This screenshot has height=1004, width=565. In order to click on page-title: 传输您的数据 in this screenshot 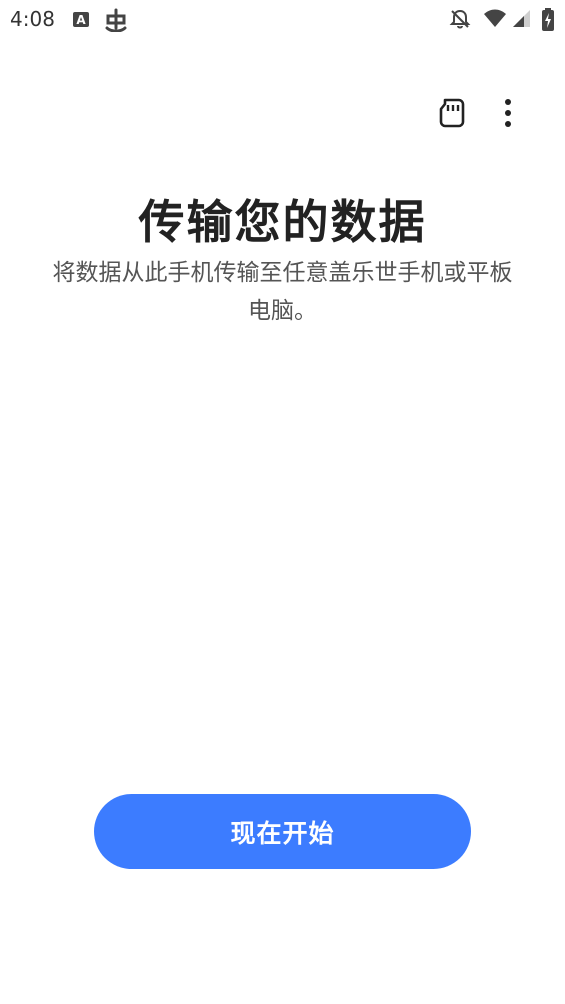, I will do `click(282, 222)`.